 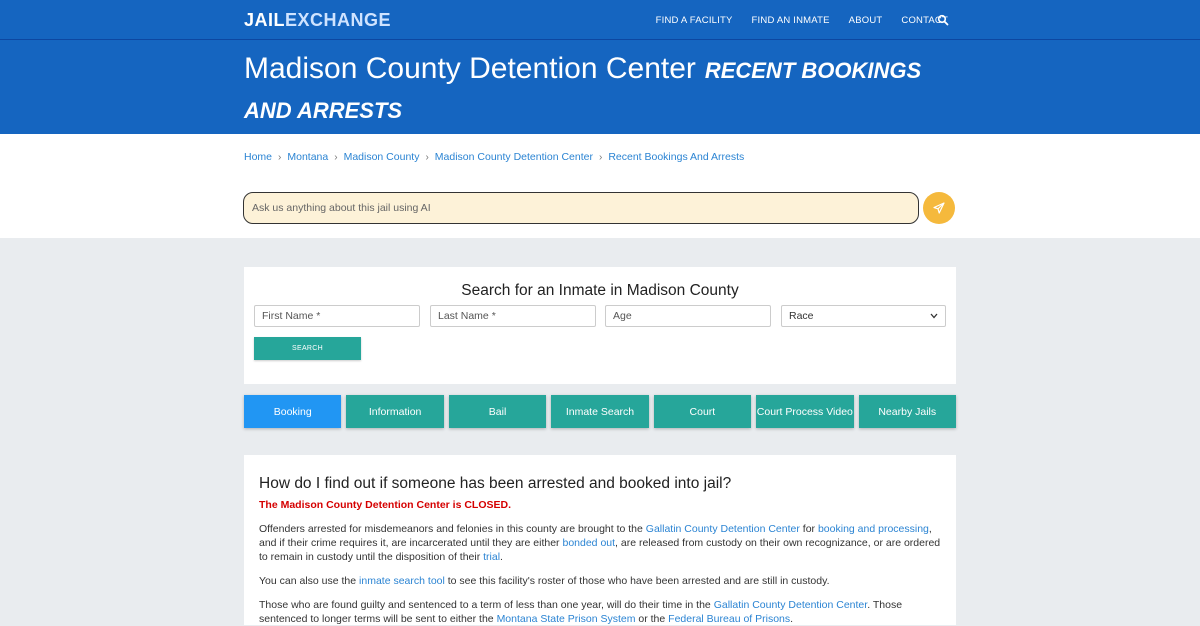 What do you see at coordinates (907, 411) in the screenshot?
I see `tab-nearby-jails: Nearby Jails` at bounding box center [907, 411].